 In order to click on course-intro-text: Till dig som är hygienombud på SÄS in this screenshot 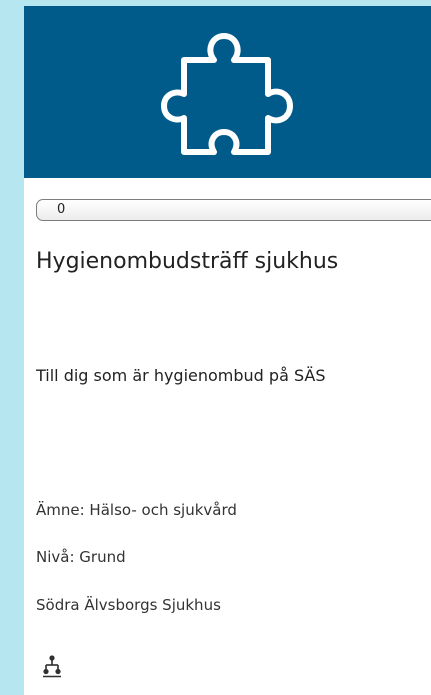, I will do `click(181, 375)`.